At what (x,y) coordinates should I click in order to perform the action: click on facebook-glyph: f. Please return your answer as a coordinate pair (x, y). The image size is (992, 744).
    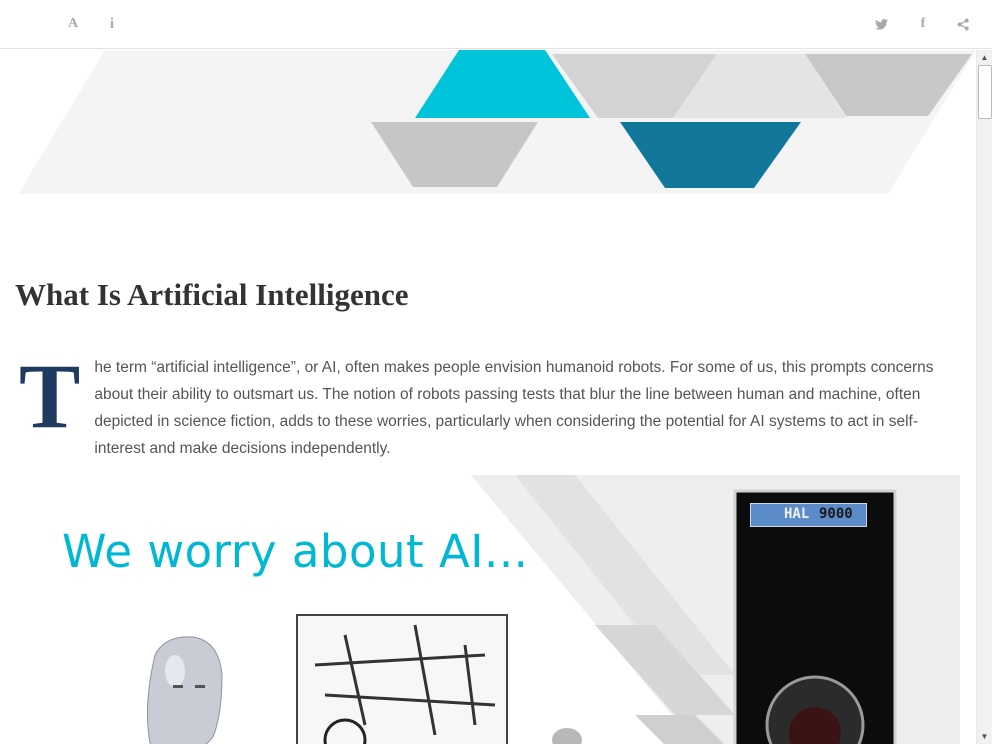
    Looking at the image, I should click on (923, 23).